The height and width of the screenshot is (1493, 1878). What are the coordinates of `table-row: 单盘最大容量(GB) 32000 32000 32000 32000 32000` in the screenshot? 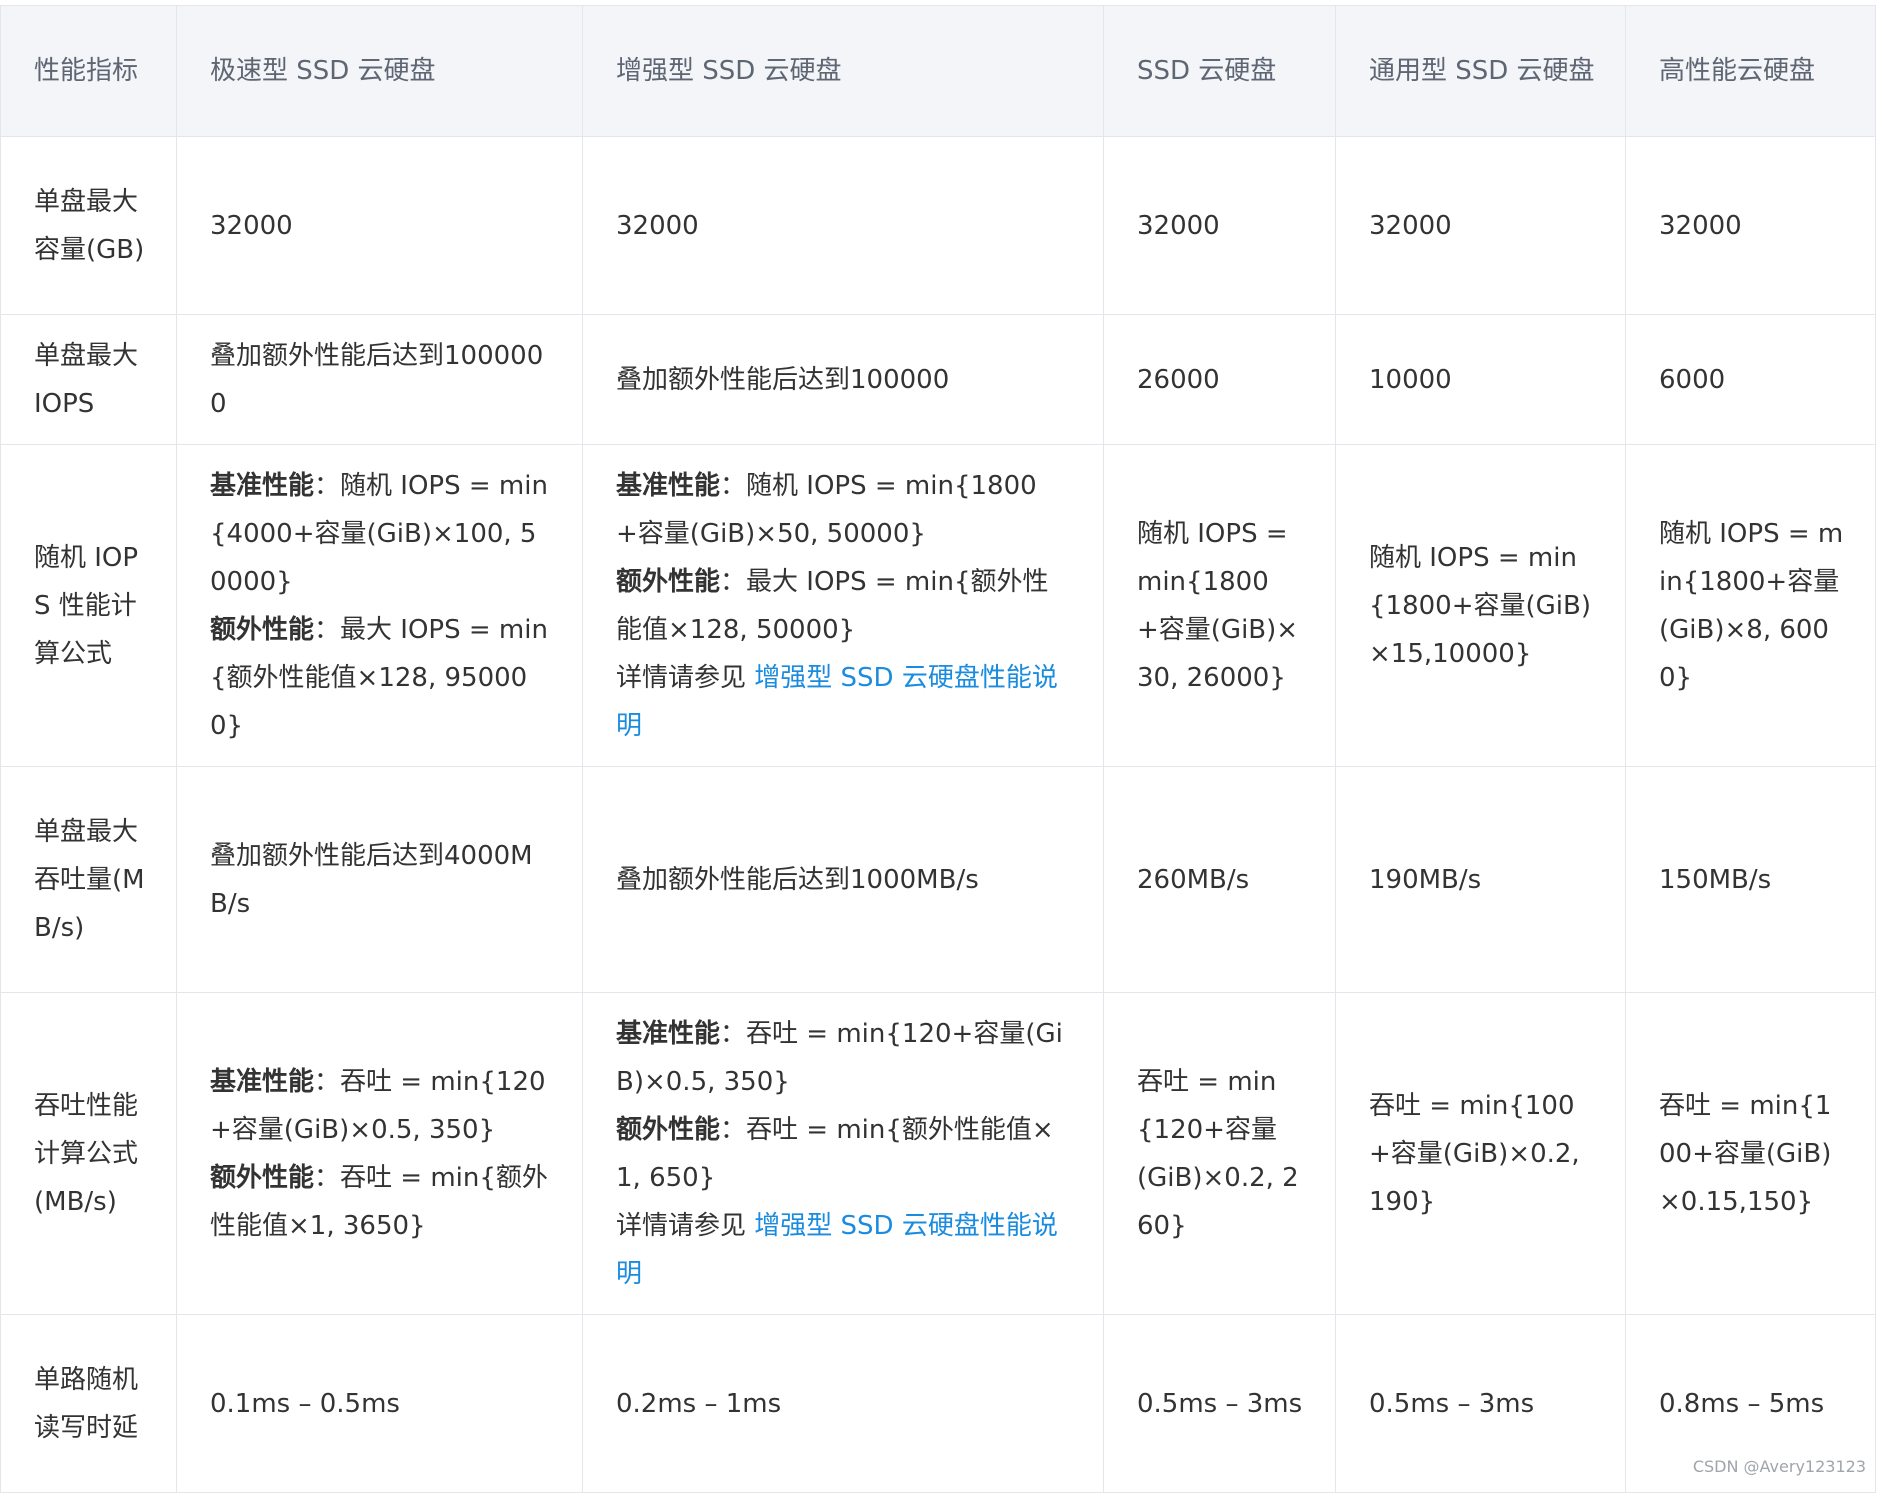 It's located at (938, 225).